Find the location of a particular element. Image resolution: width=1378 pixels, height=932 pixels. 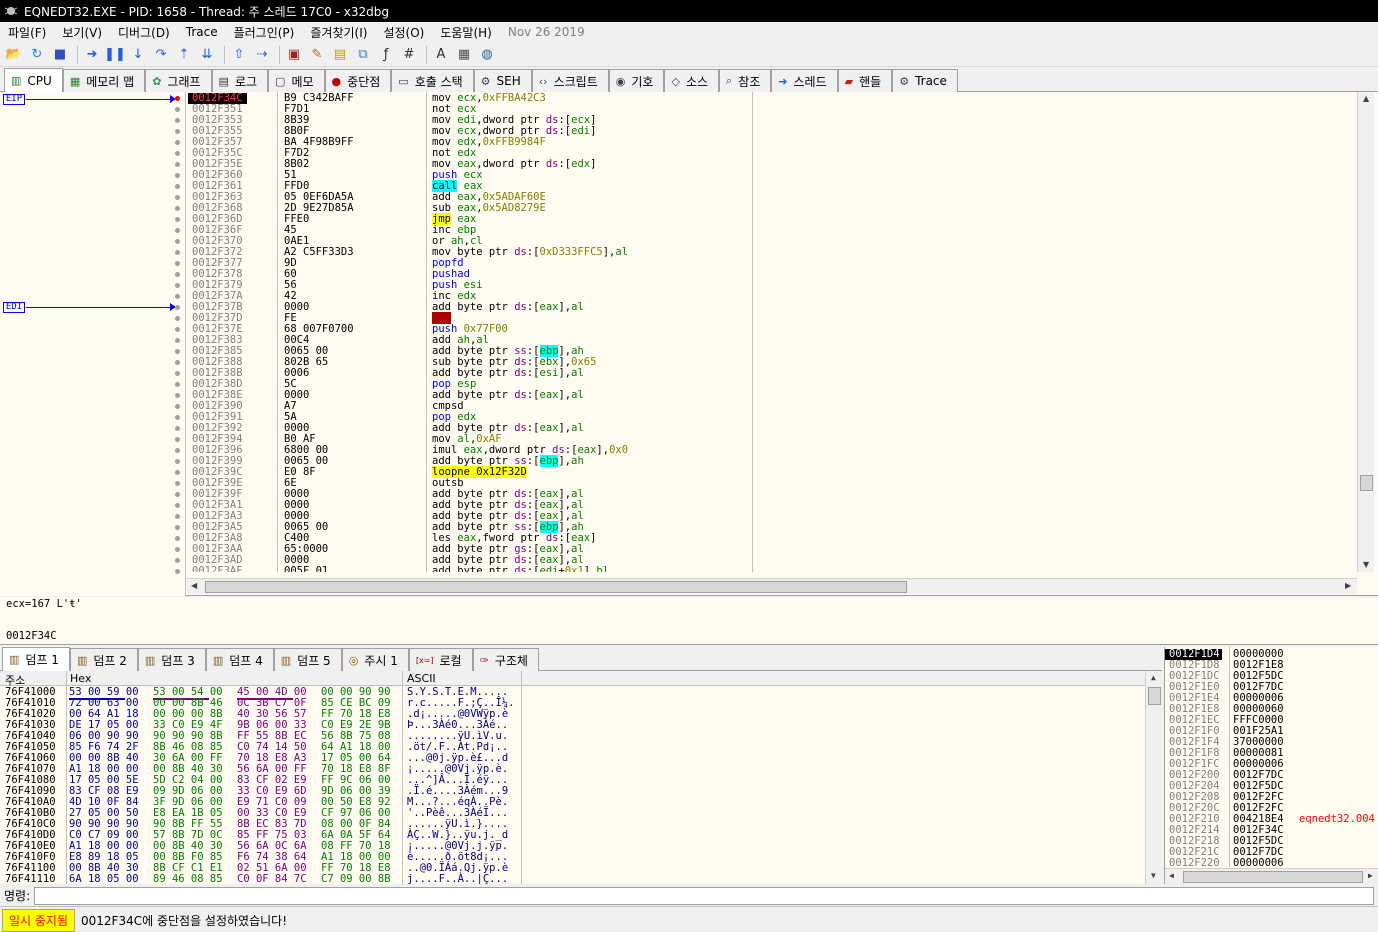

menu-item: 파일(F) is located at coordinates (27, 32).